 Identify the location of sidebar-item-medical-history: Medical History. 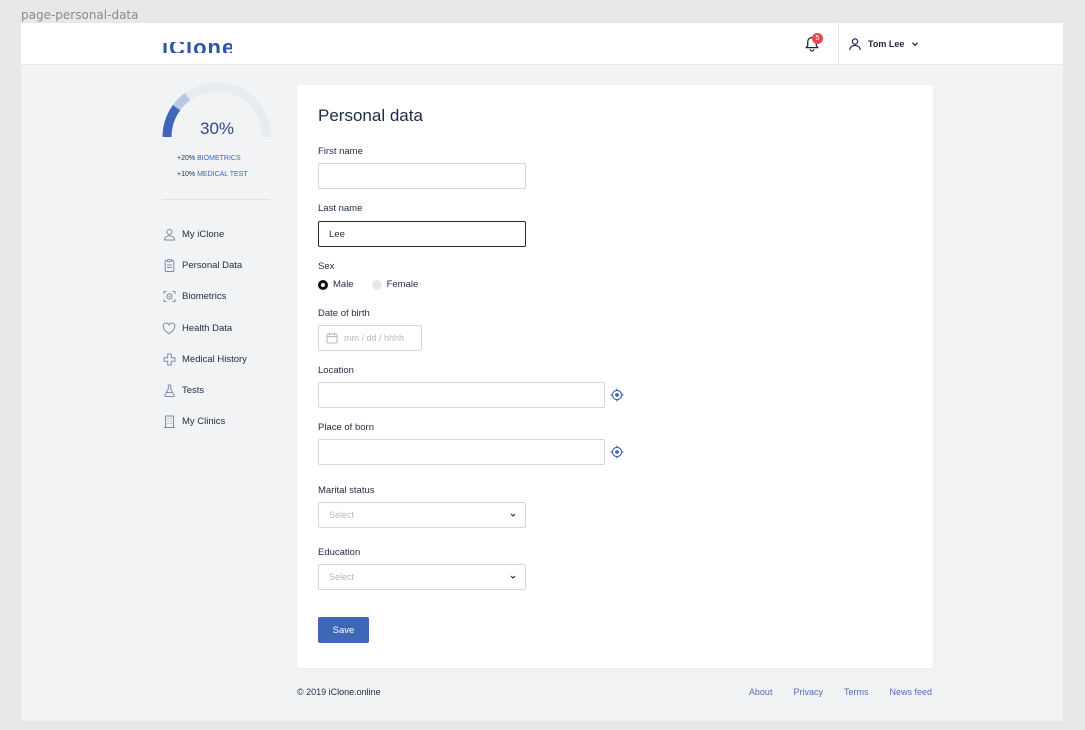
(227, 359).